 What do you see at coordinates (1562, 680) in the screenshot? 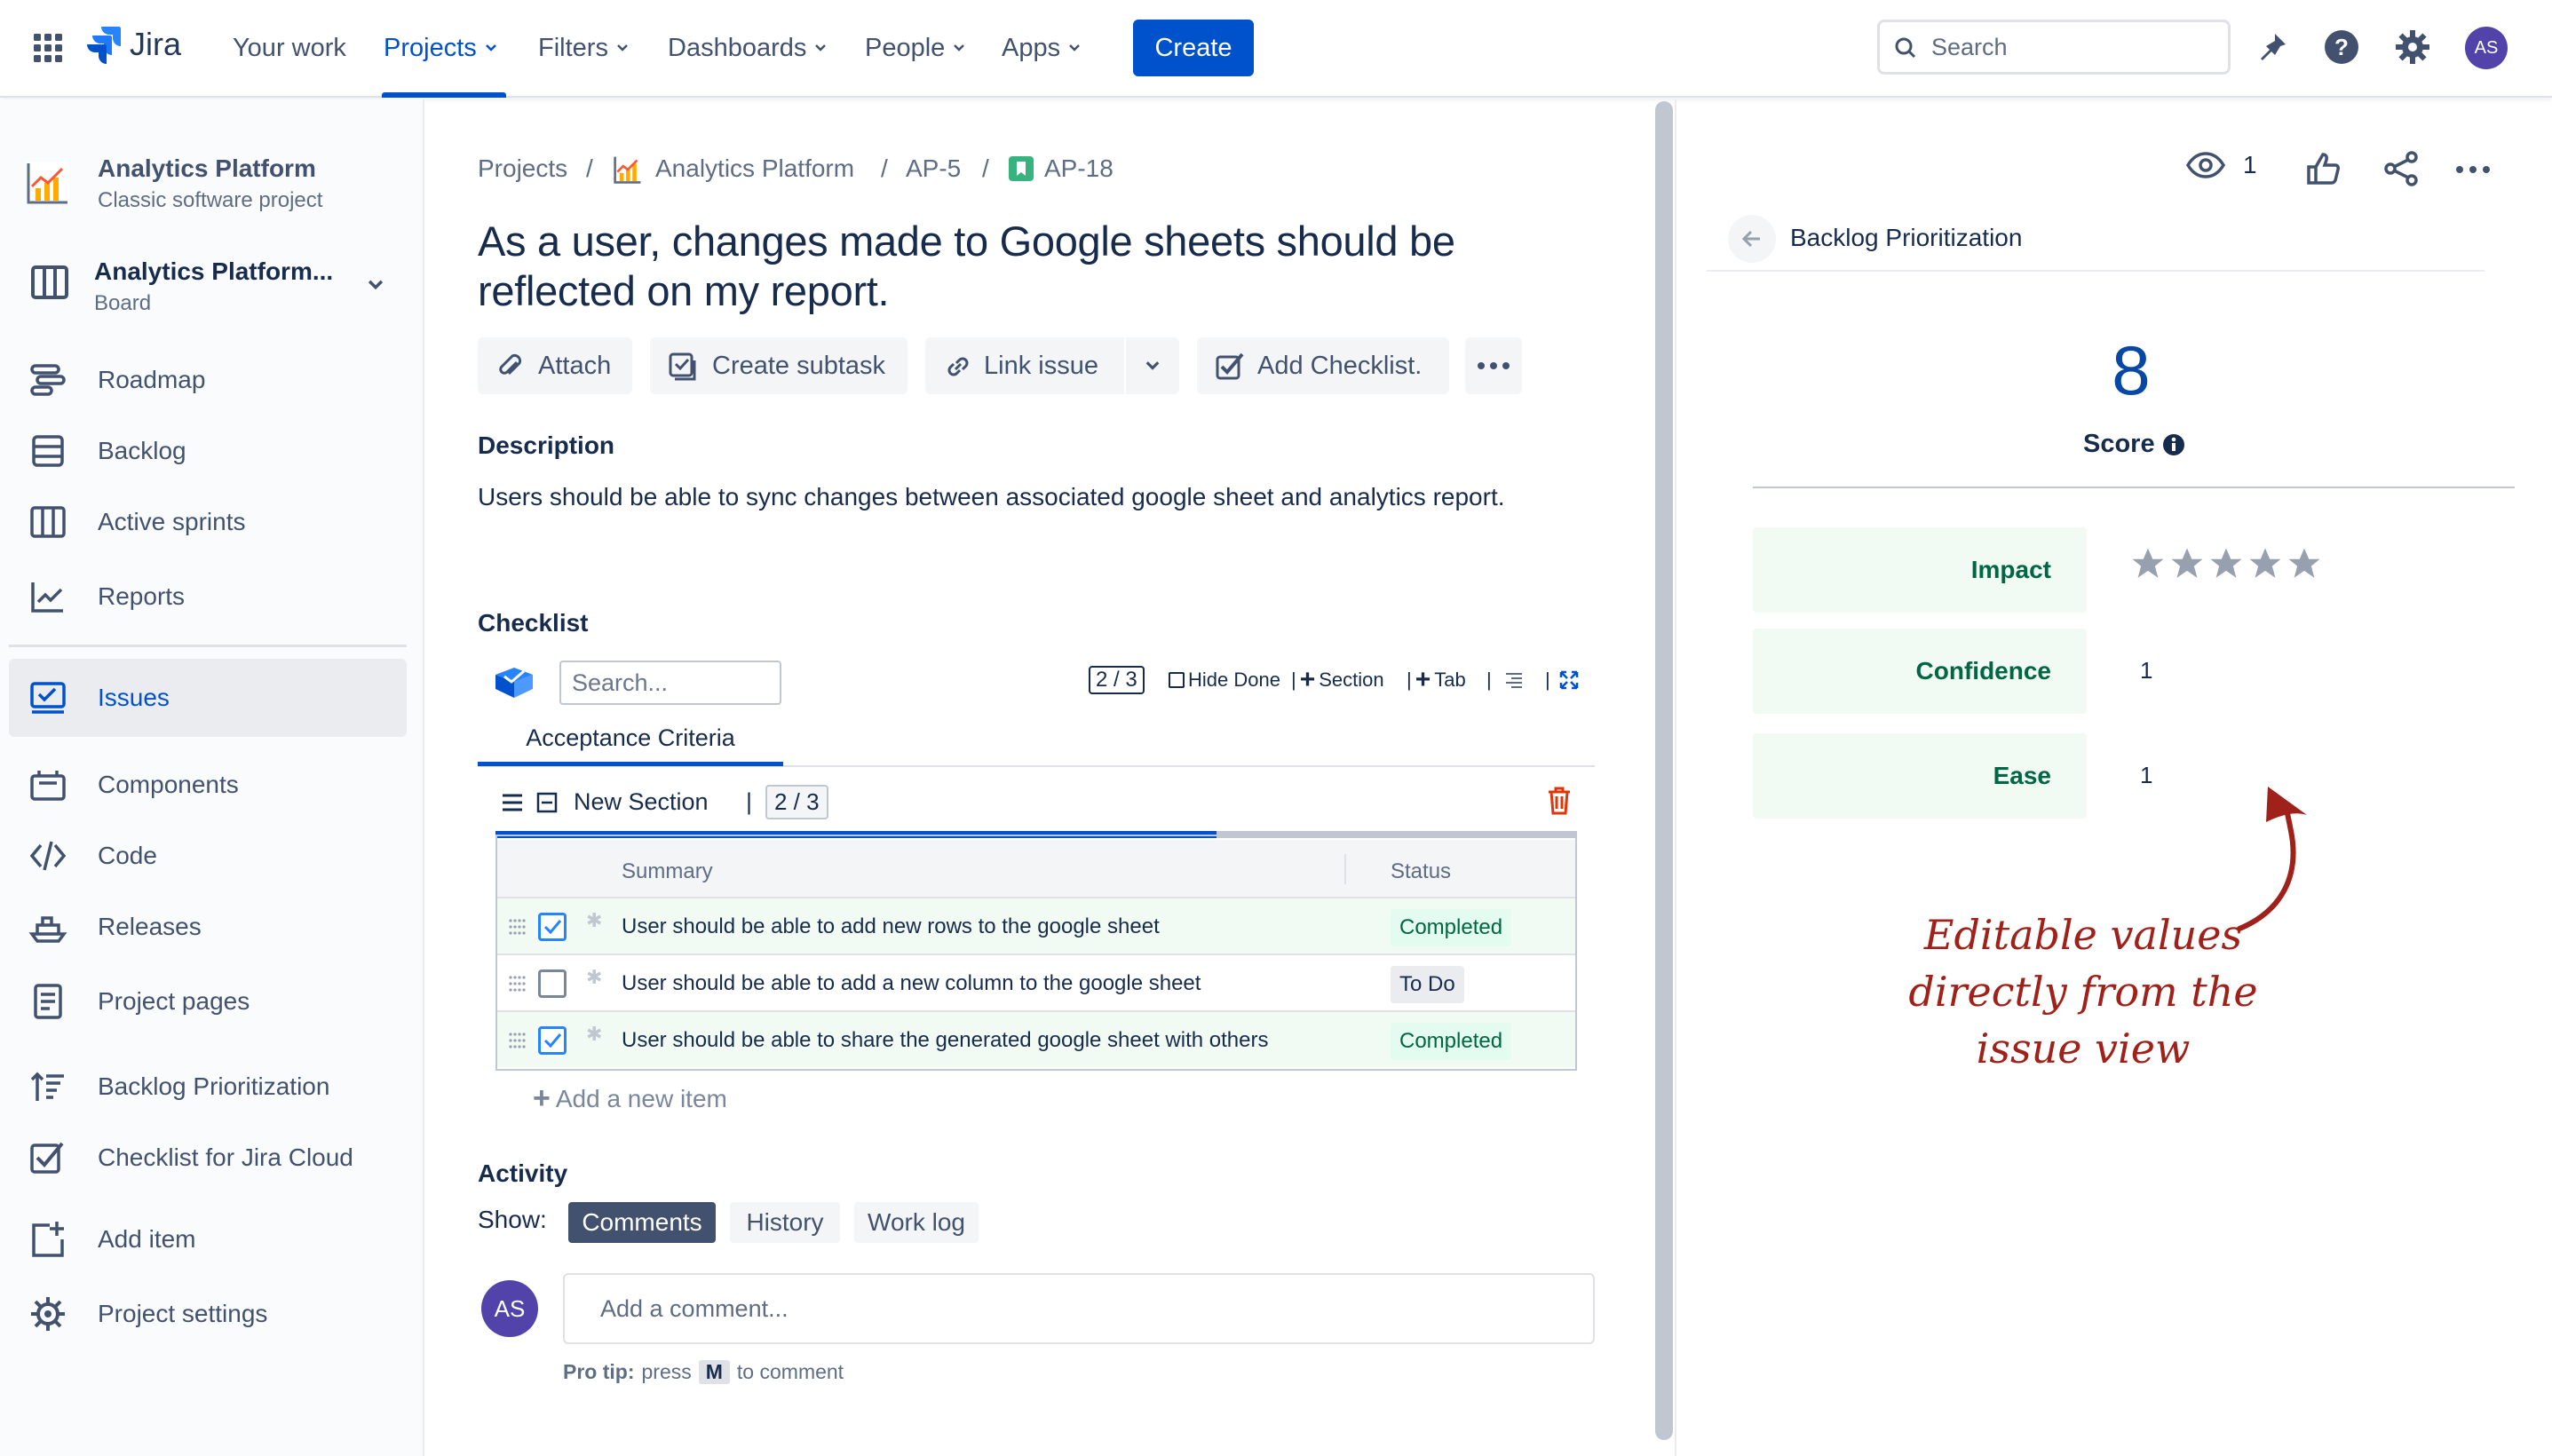
I see `fullscreen-button: |` at bounding box center [1562, 680].